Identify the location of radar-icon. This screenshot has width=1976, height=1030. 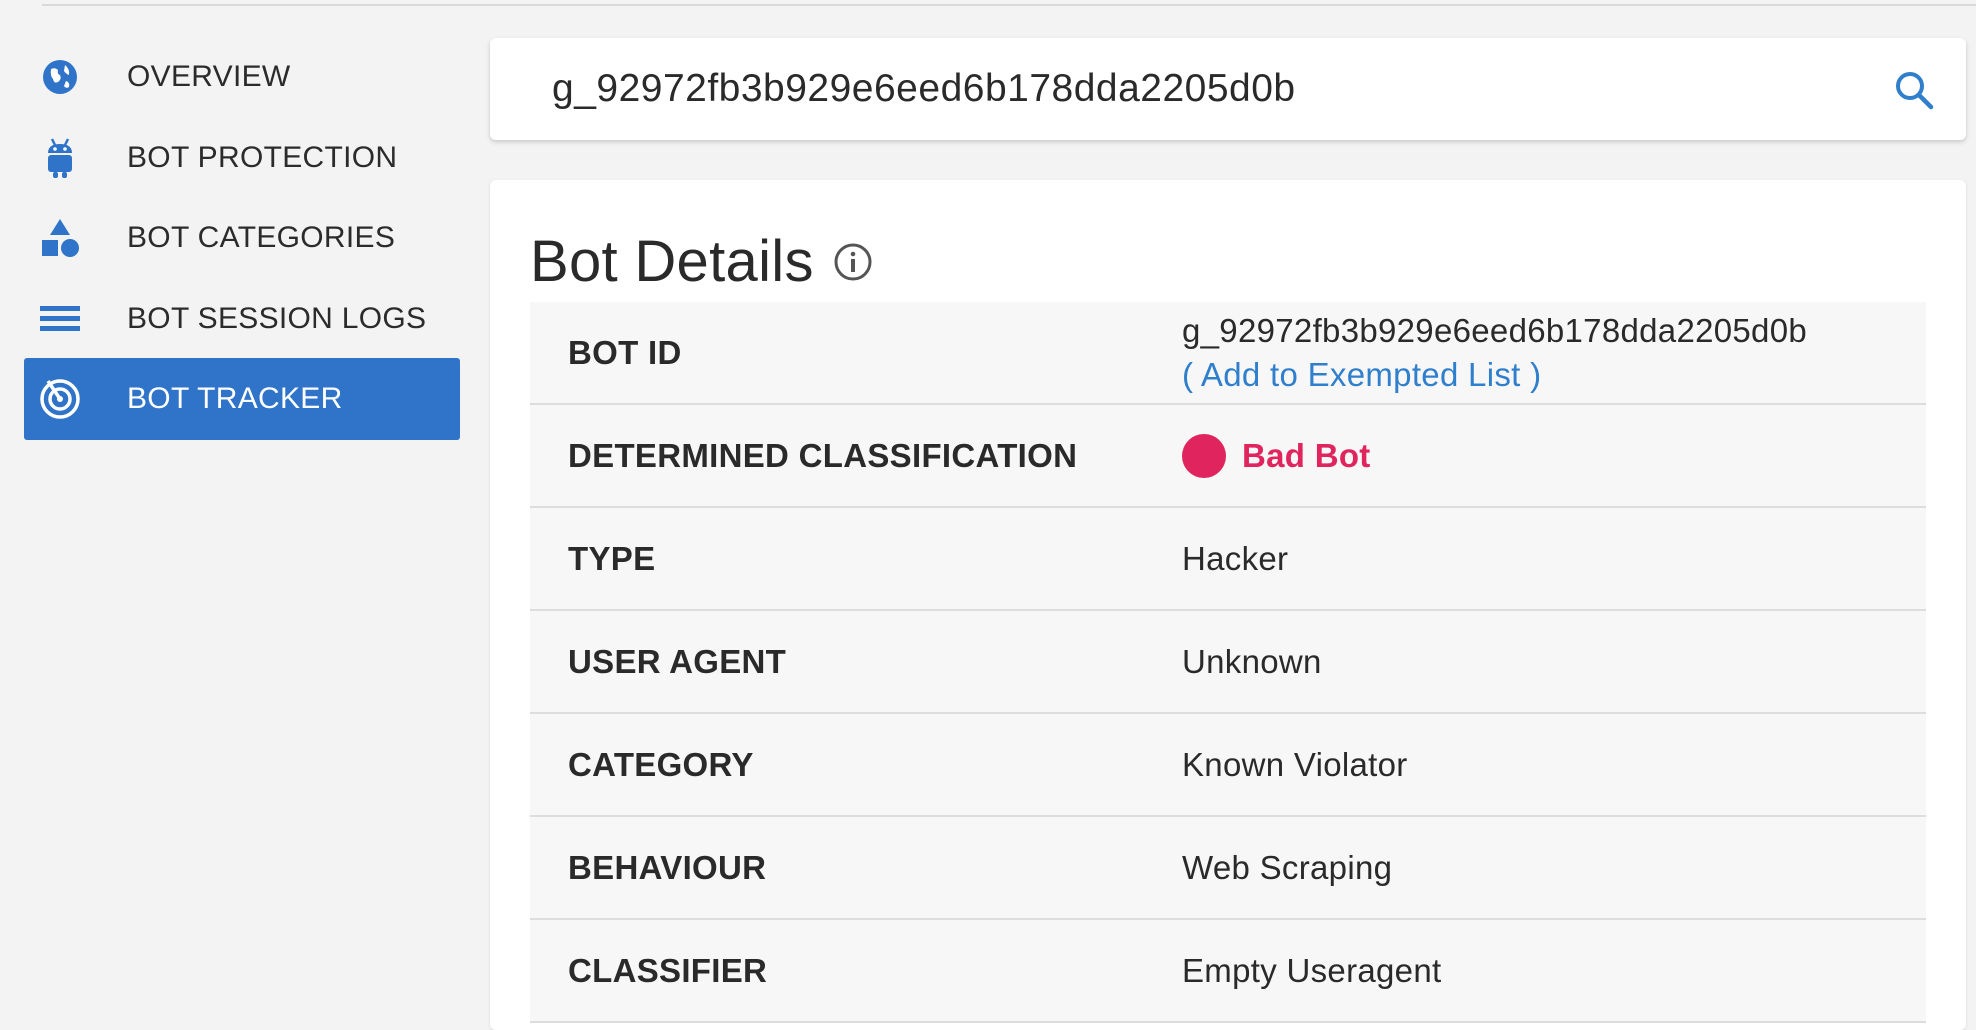
(60, 399).